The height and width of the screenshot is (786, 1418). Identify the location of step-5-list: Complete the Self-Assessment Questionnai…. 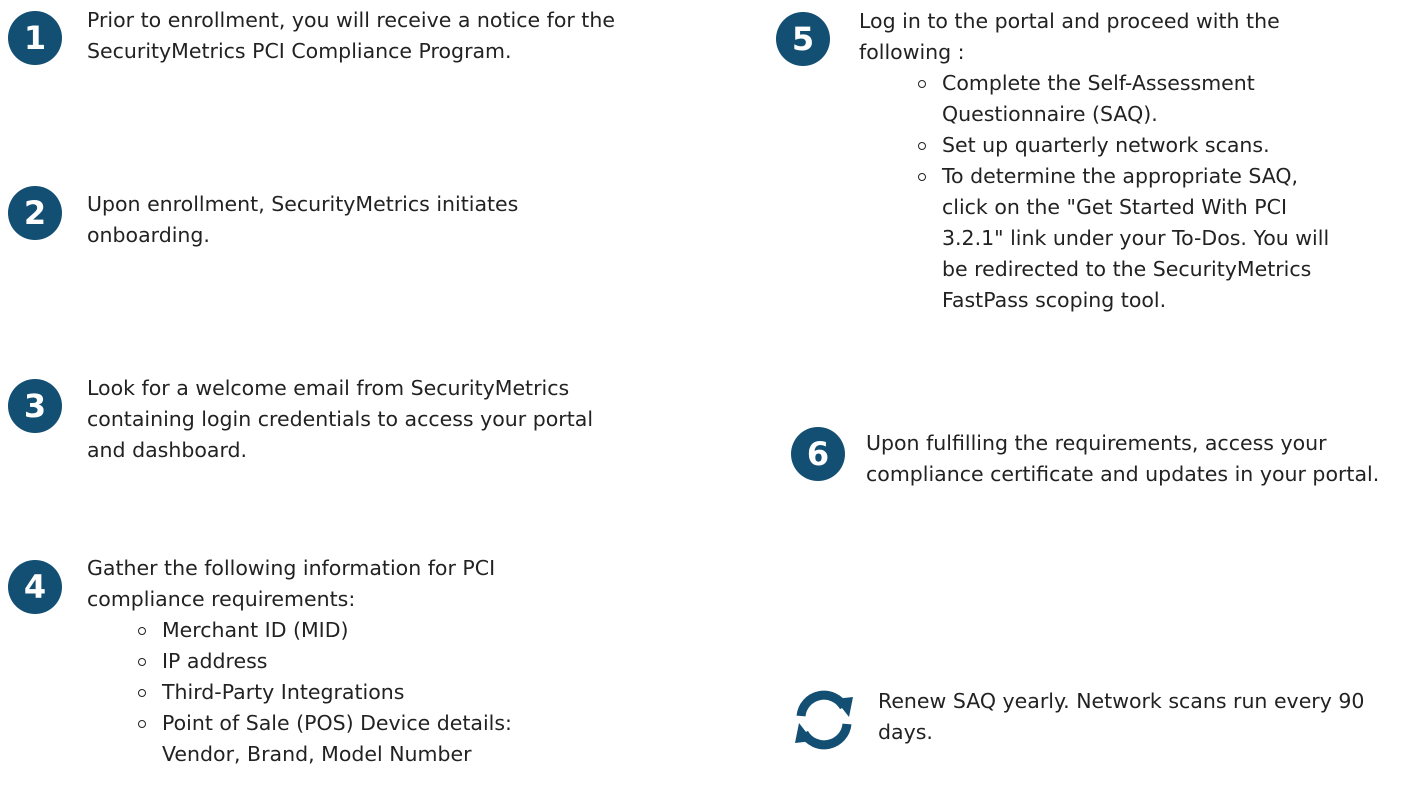
(1135, 192).